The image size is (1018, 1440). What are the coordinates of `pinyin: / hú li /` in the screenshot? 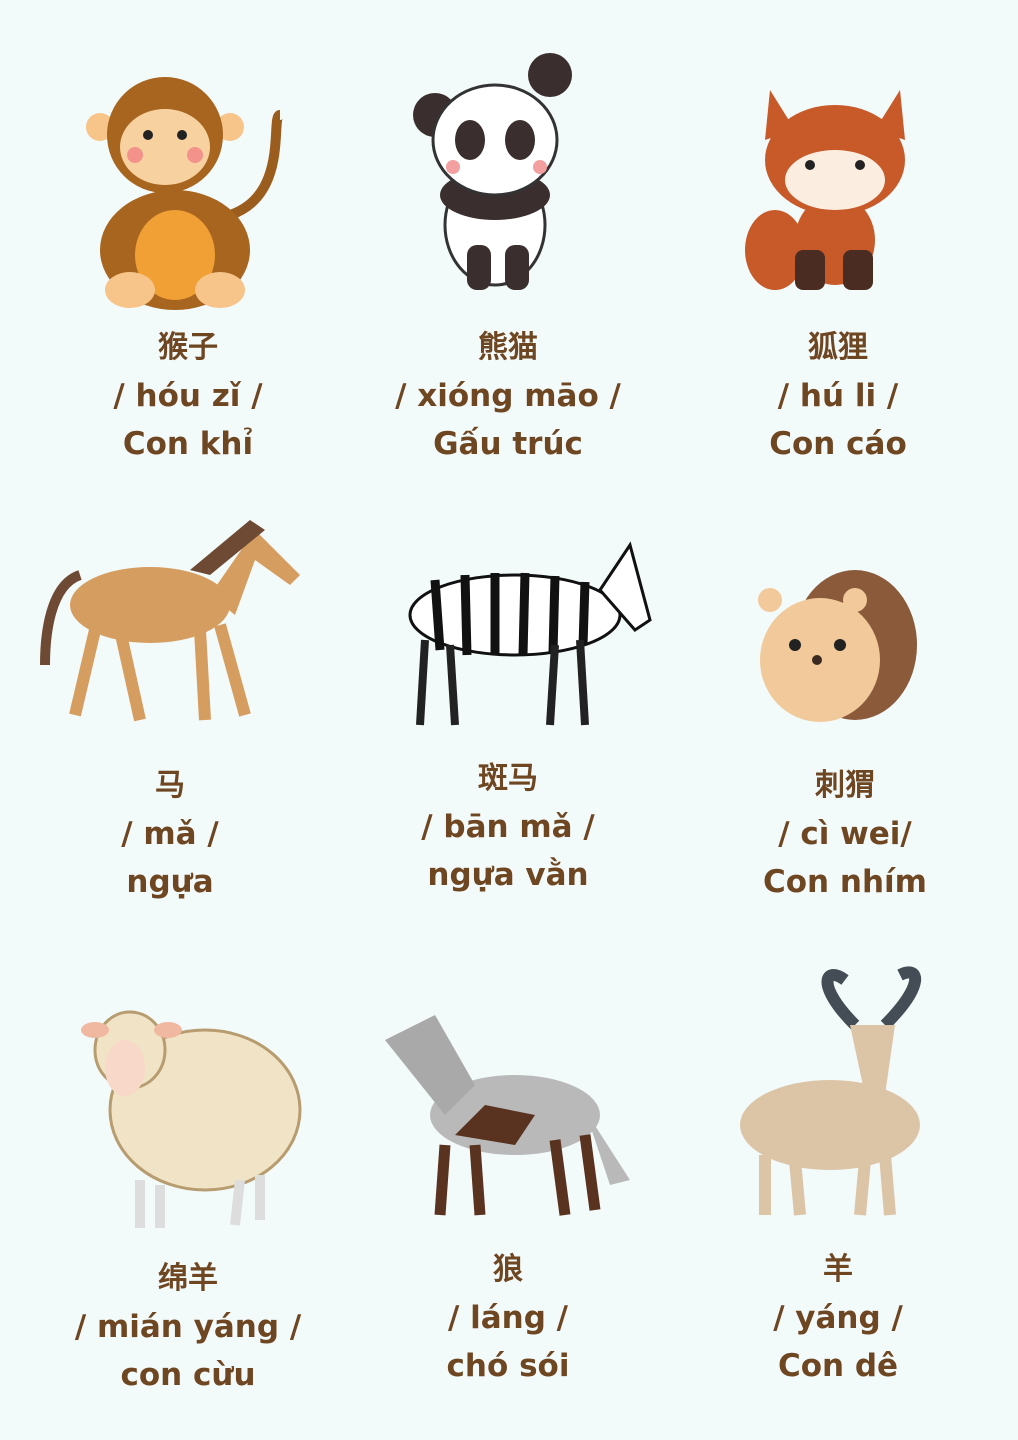 It's located at (838, 396).